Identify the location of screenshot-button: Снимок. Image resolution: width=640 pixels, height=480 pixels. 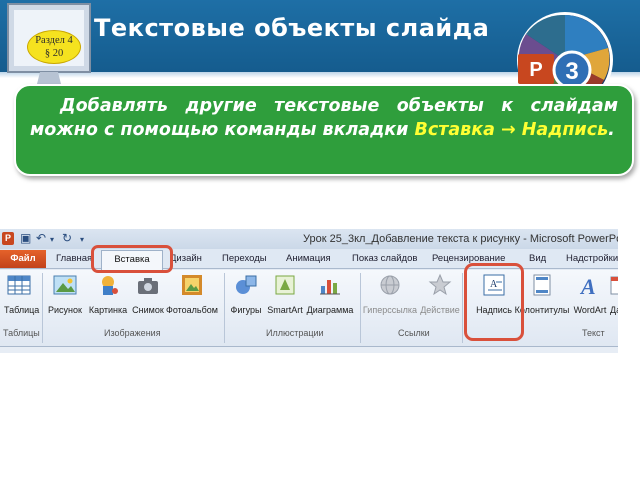
(148, 293).